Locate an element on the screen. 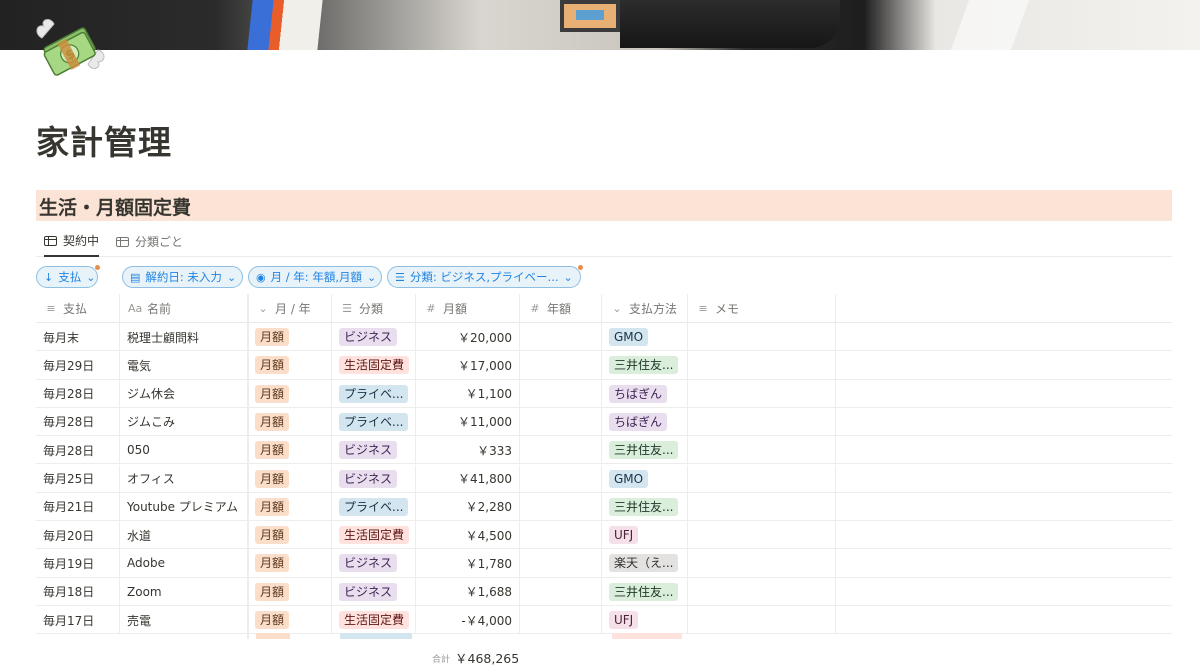  cell-pay: 毎月17日 is located at coordinates (78, 620).